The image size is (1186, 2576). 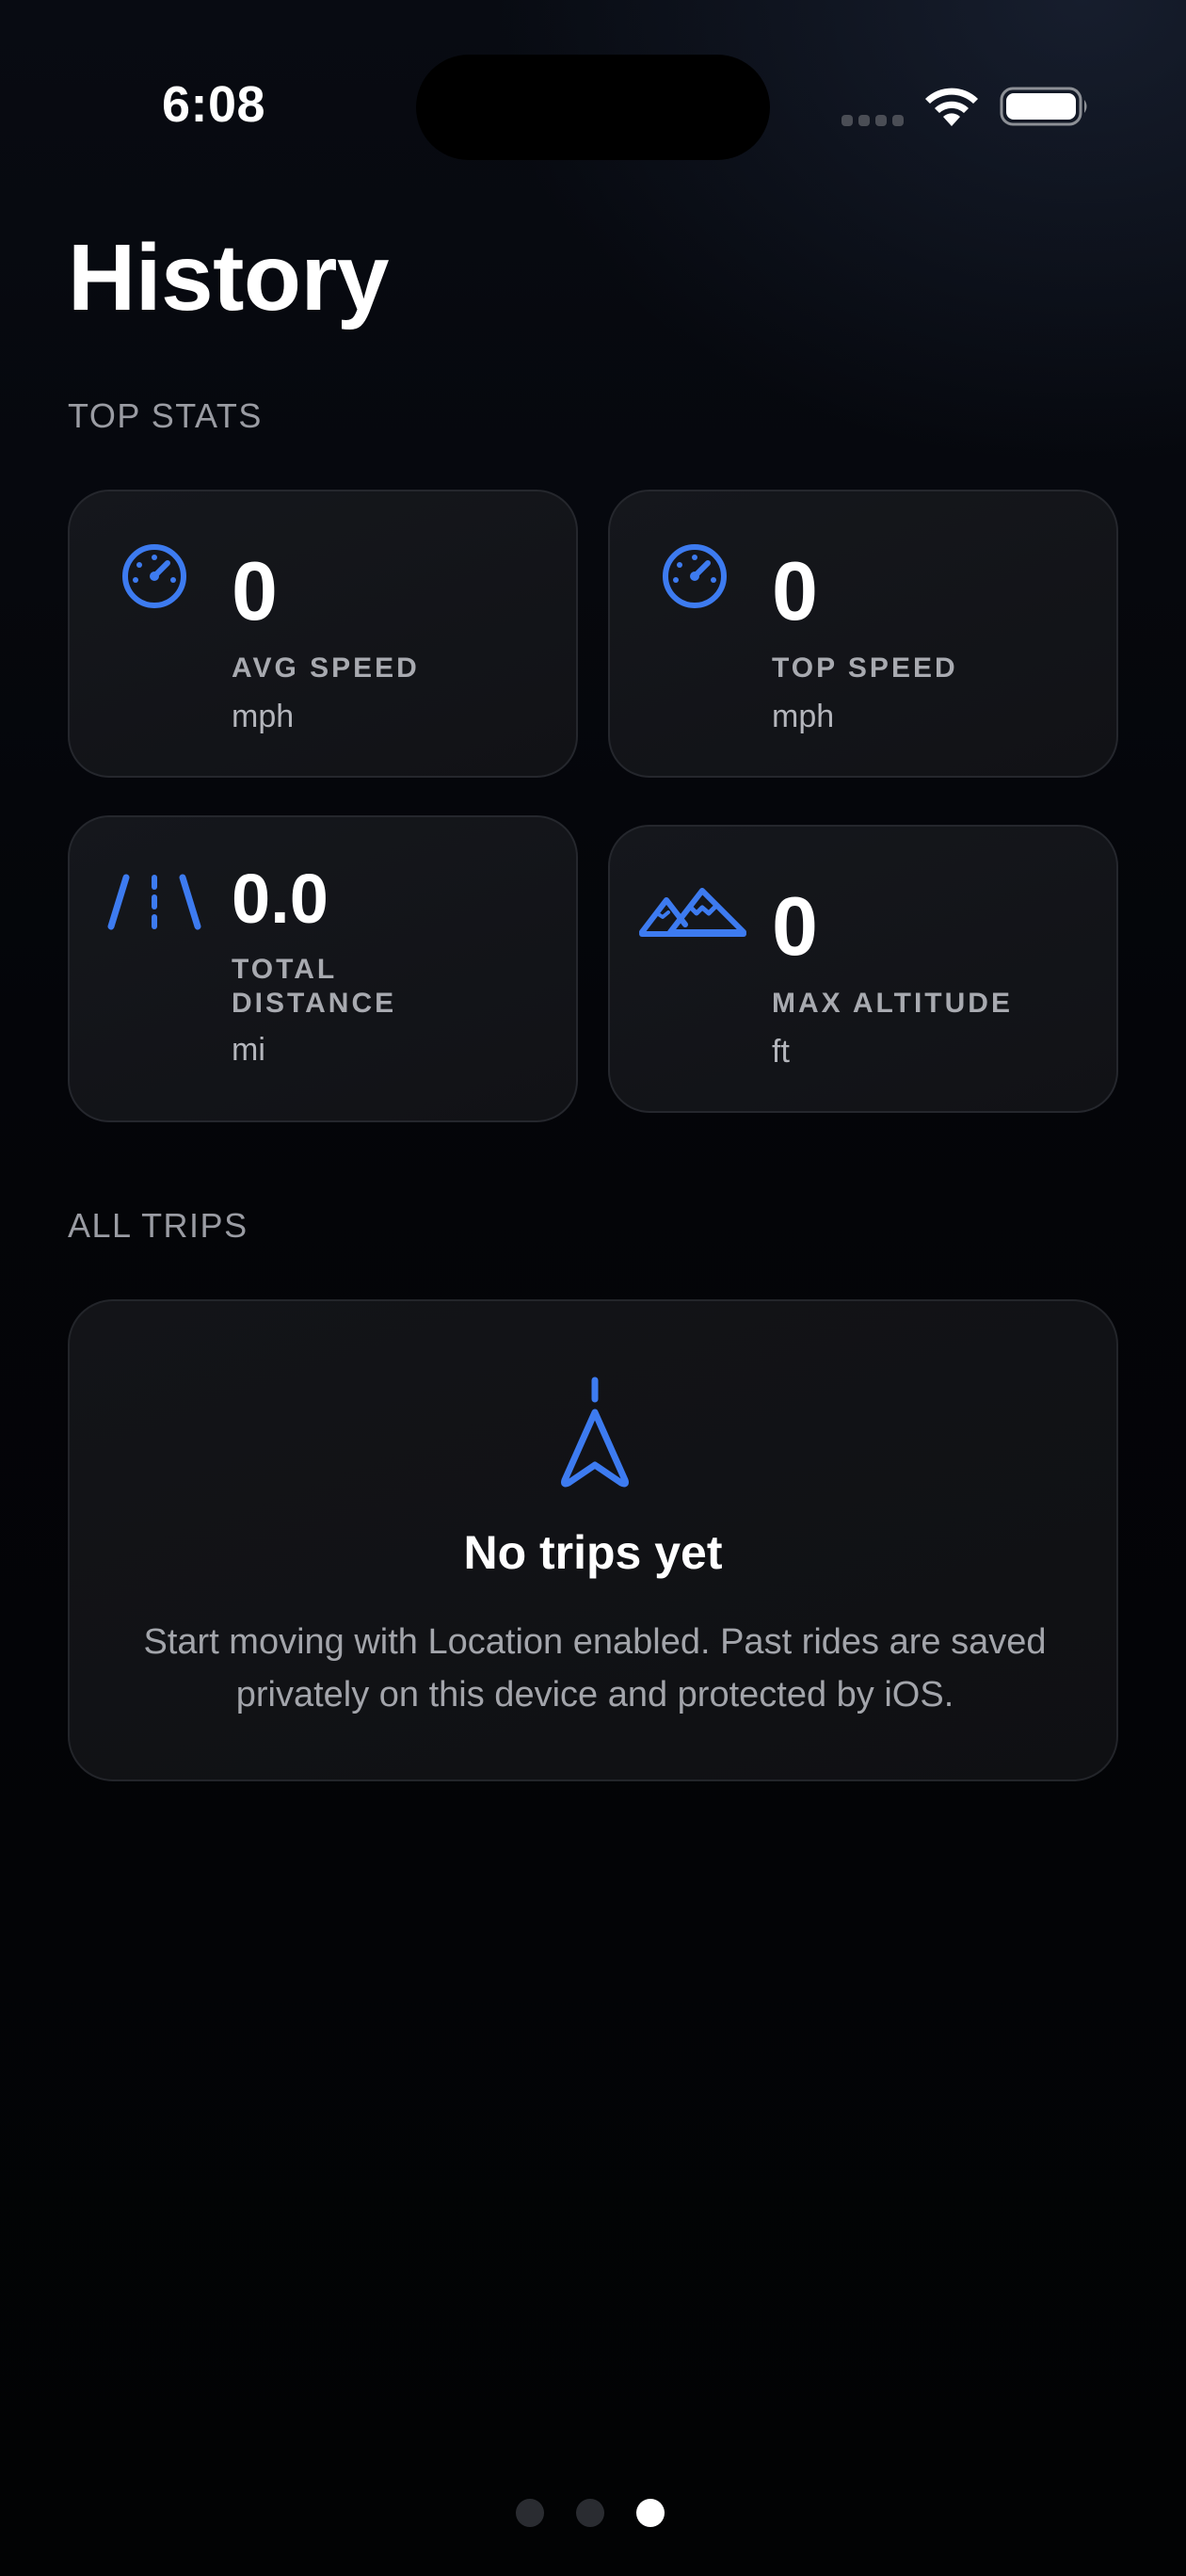 I want to click on max-altitude-unit: ft, so click(x=781, y=1052).